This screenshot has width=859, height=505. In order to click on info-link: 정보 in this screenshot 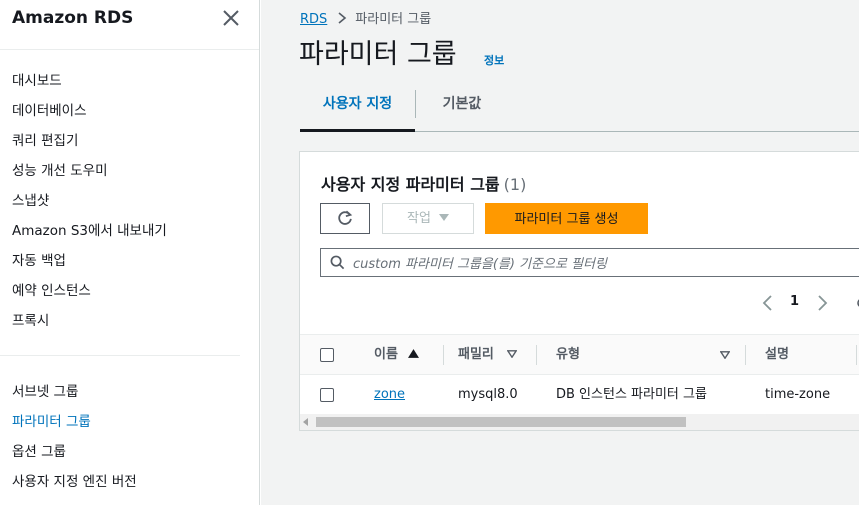, I will do `click(494, 60)`.